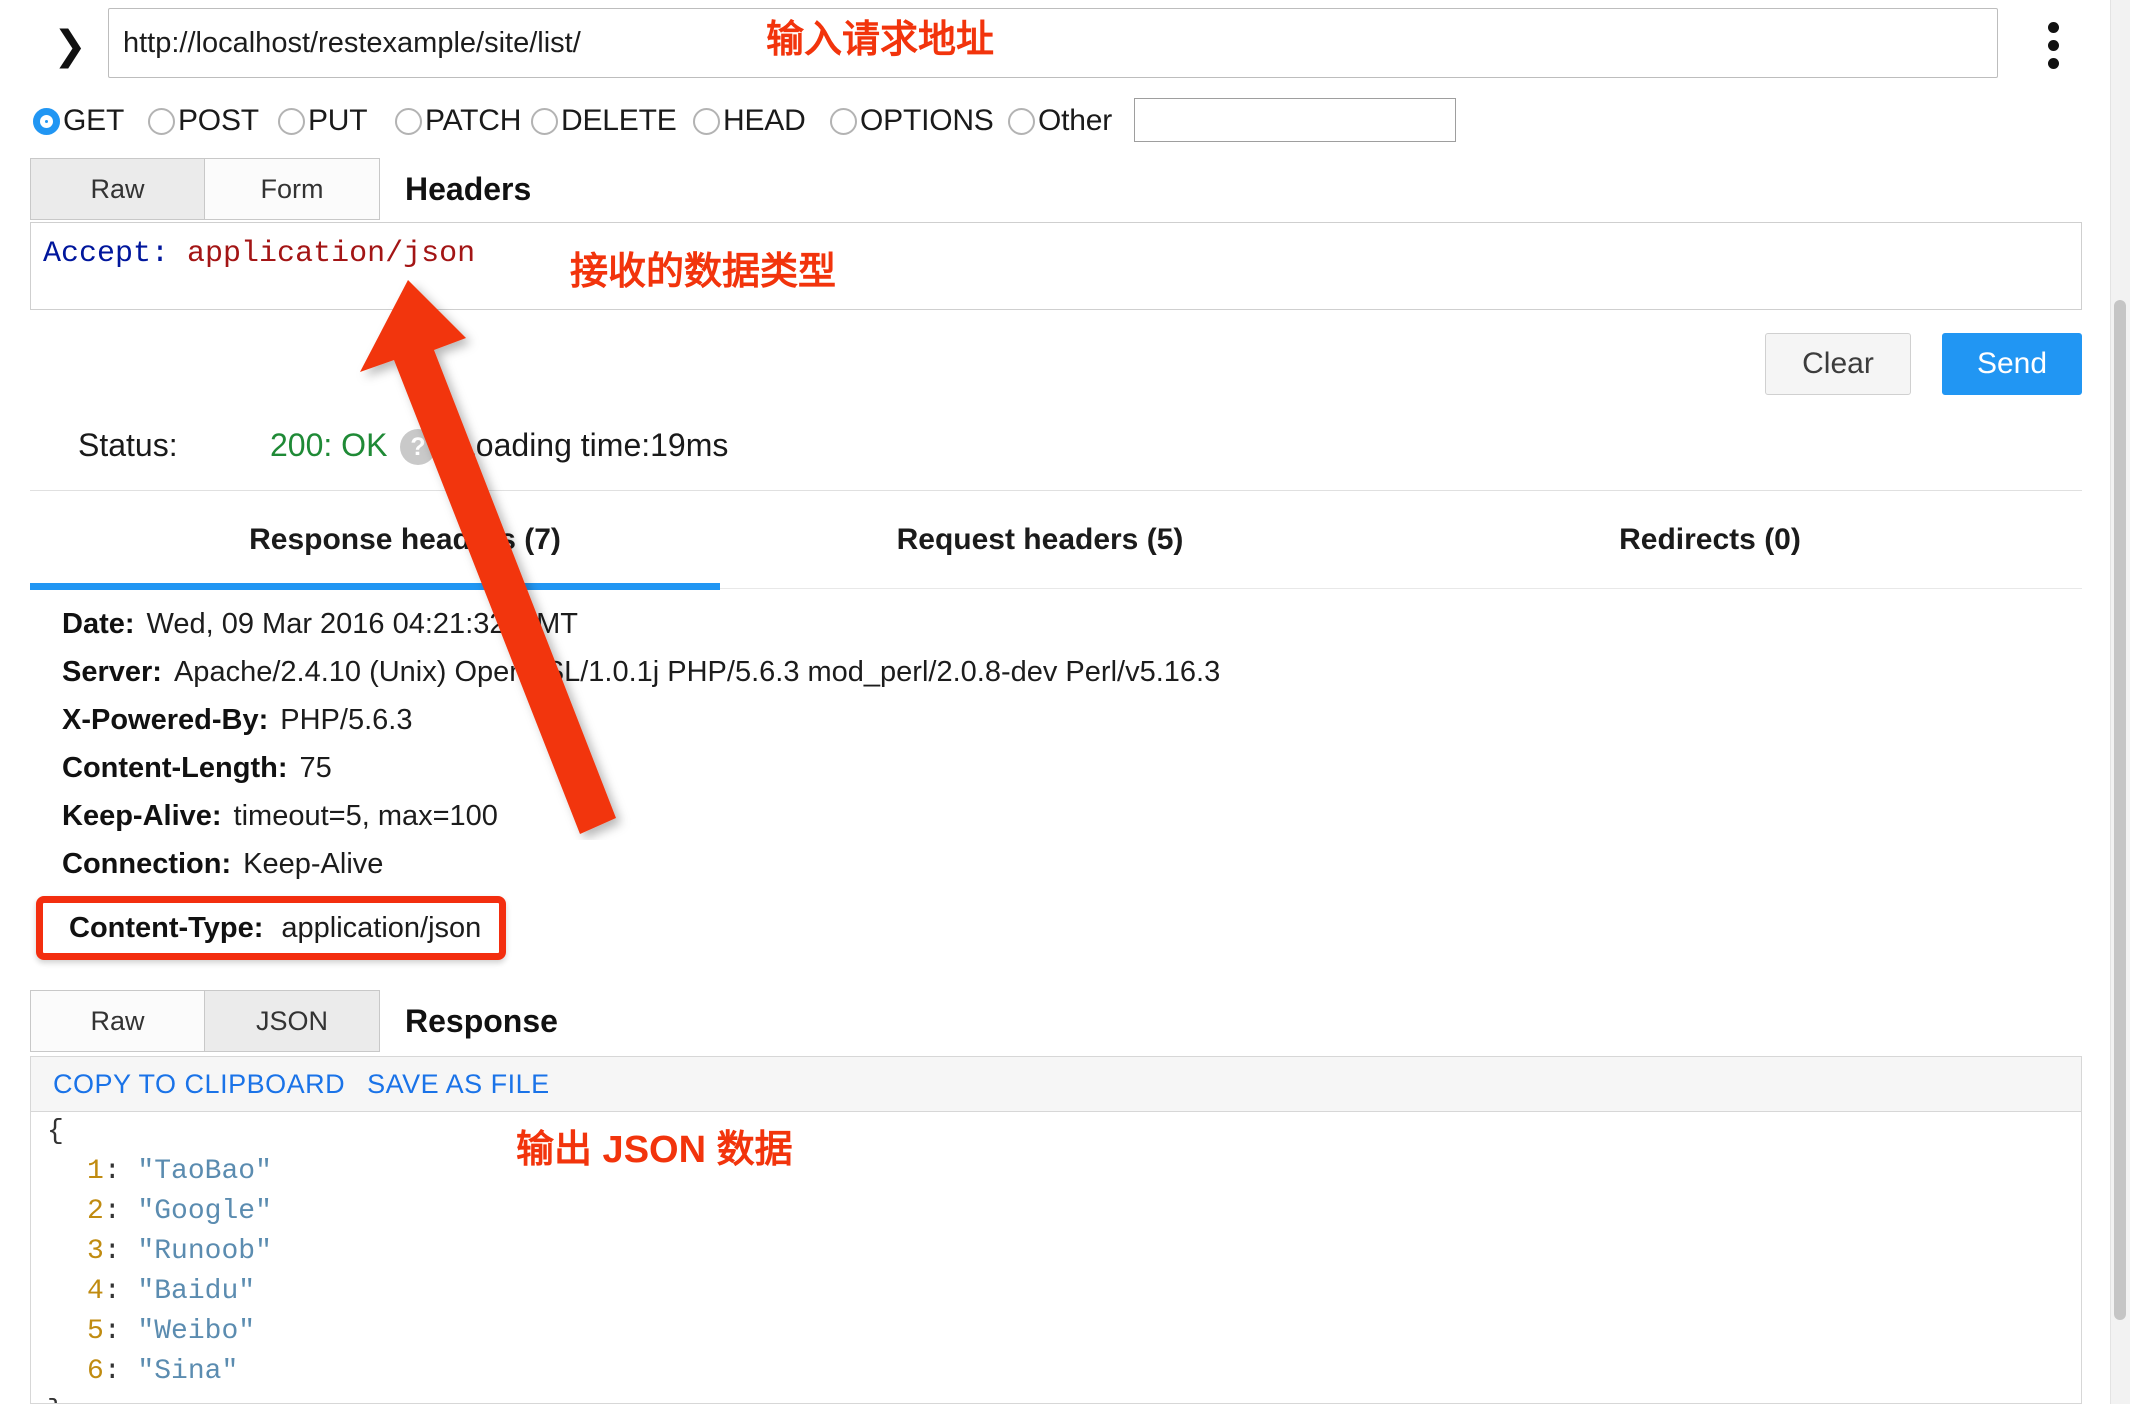  Describe the element at coordinates (46, 121) in the screenshot. I see `radio-dot-get` at that location.